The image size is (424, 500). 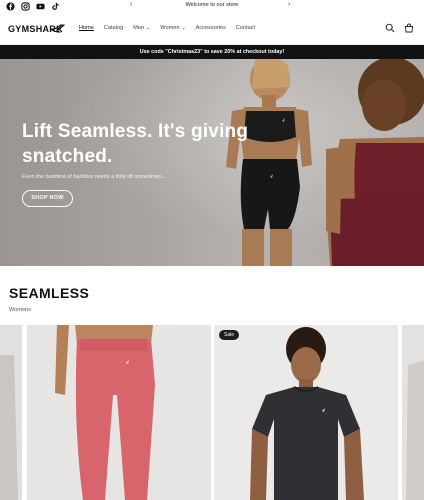 What do you see at coordinates (86, 28) in the screenshot?
I see `nav-home: Home` at bounding box center [86, 28].